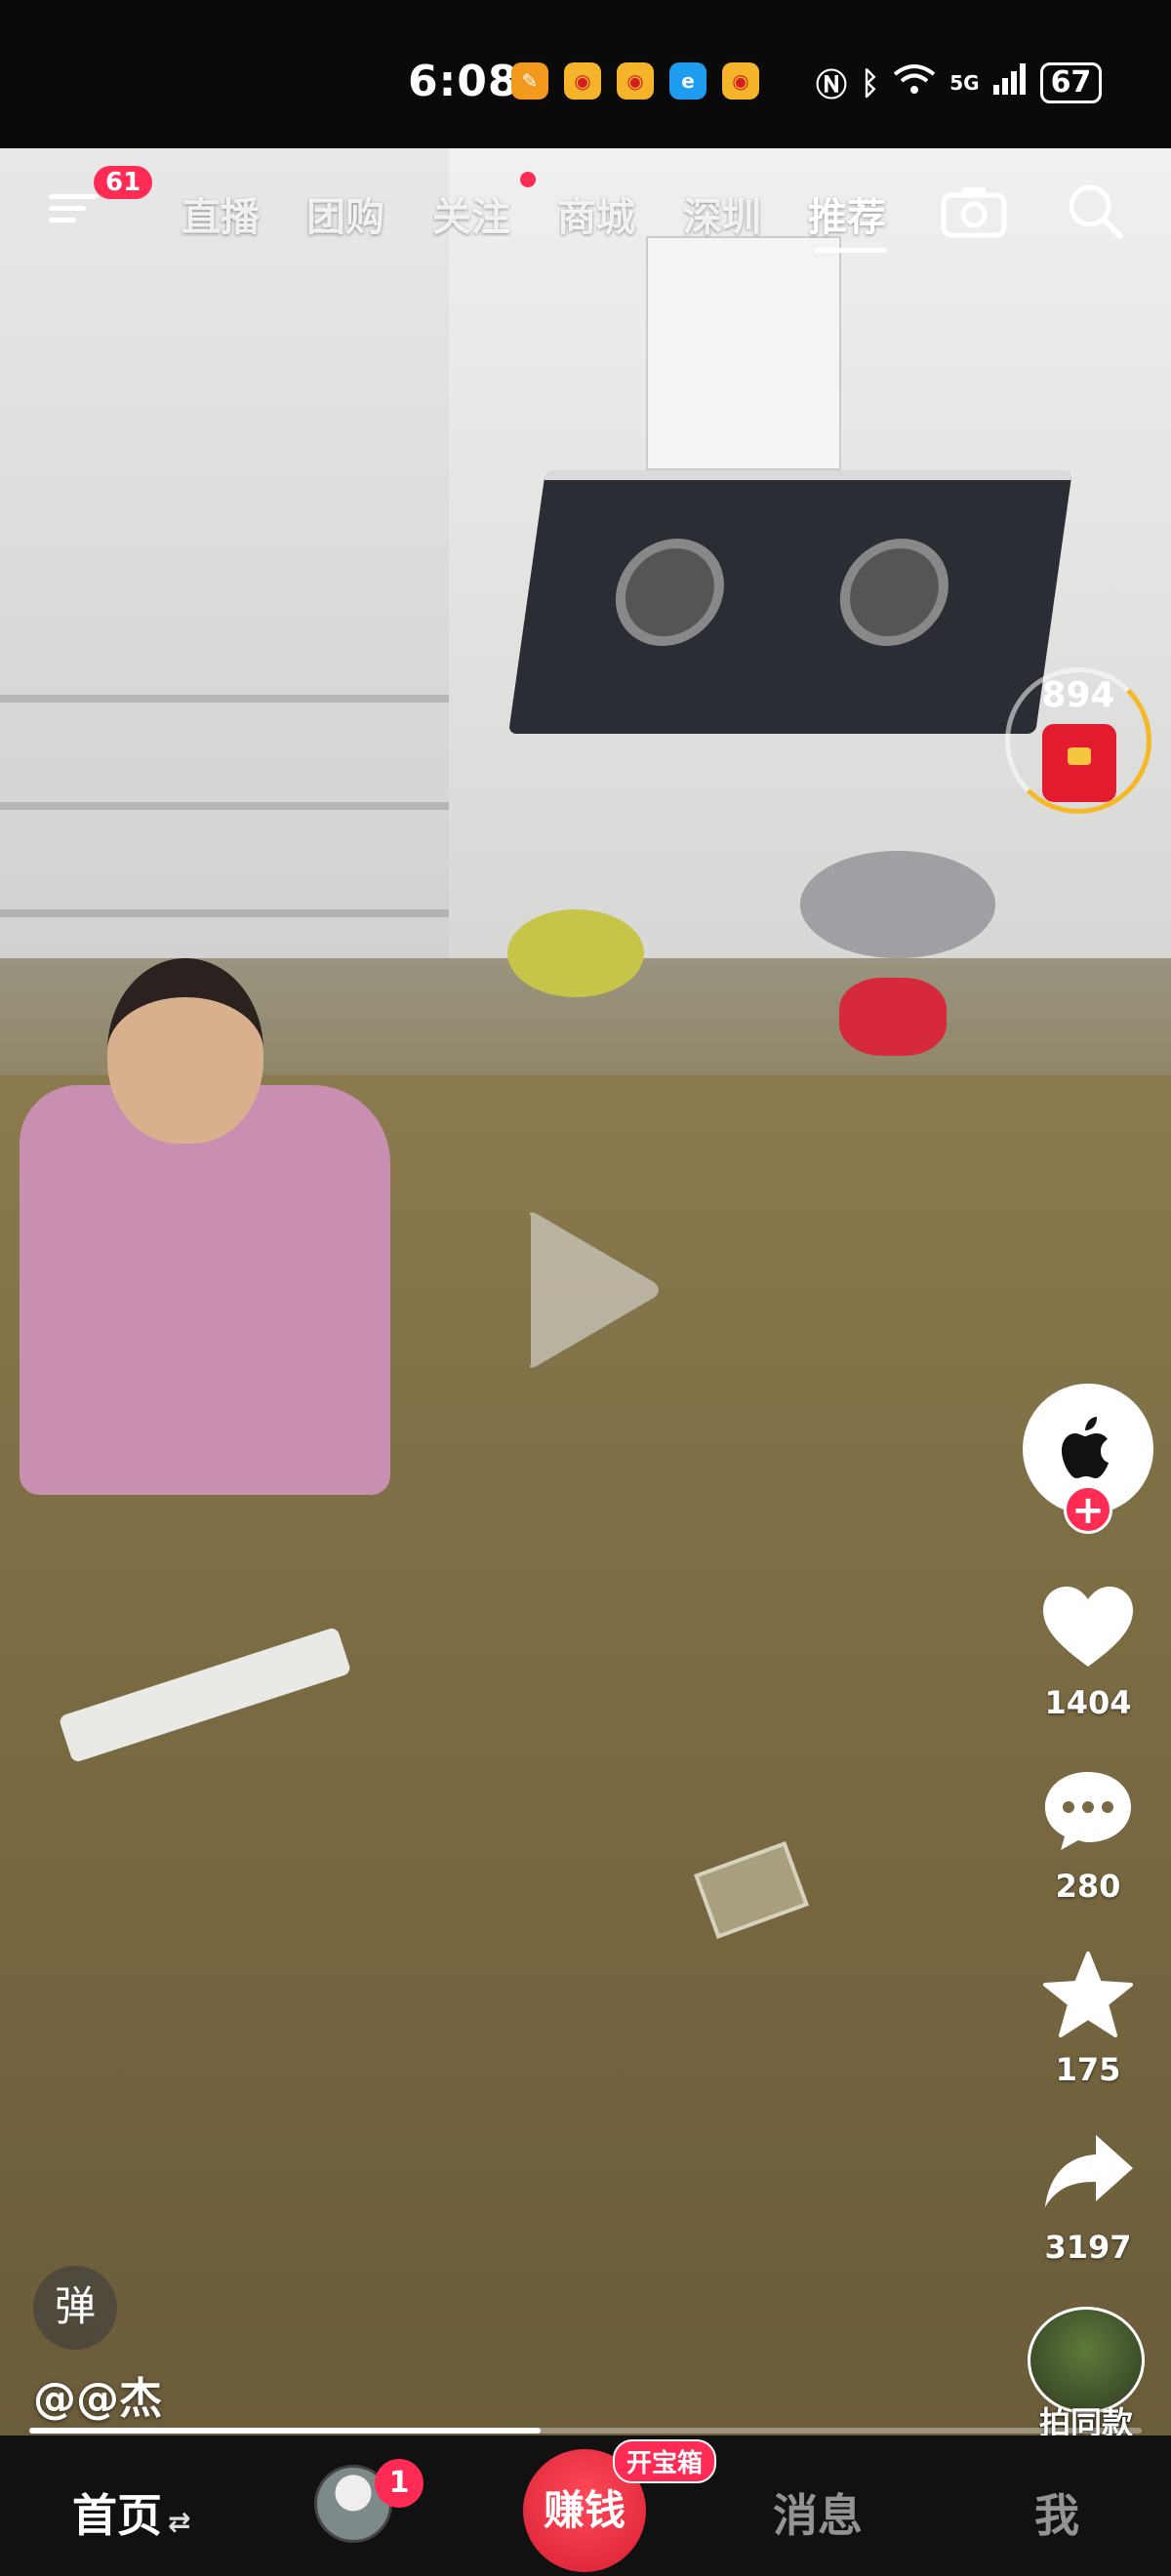 This screenshot has width=1171, height=2576. Describe the element at coordinates (847, 213) in the screenshot. I see `tab-recommended: 推荐` at that location.